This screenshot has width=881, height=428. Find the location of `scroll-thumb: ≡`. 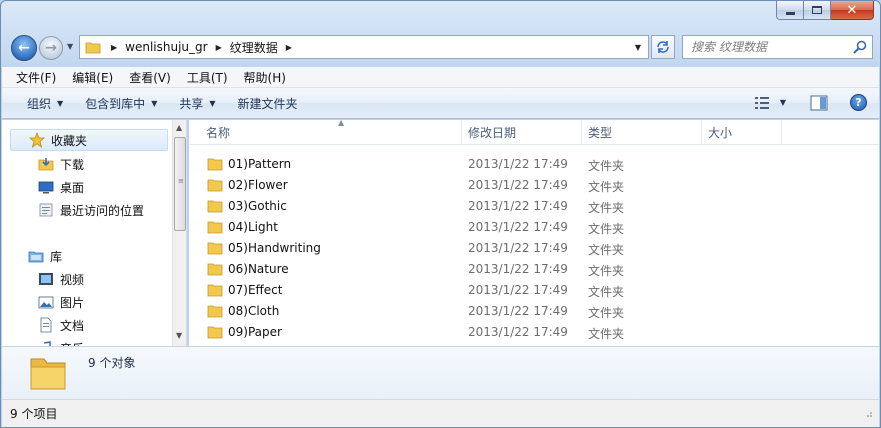

scroll-thumb: ≡ is located at coordinates (180, 184).